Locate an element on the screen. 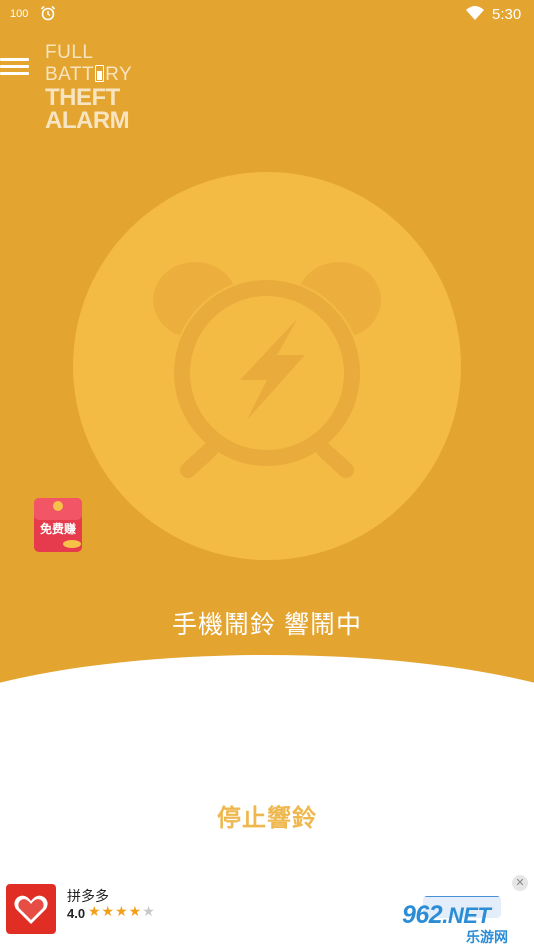 The width and height of the screenshot is (534, 949). app-logo: FULL BATT RY THEFT ALARM is located at coordinates (105, 92).